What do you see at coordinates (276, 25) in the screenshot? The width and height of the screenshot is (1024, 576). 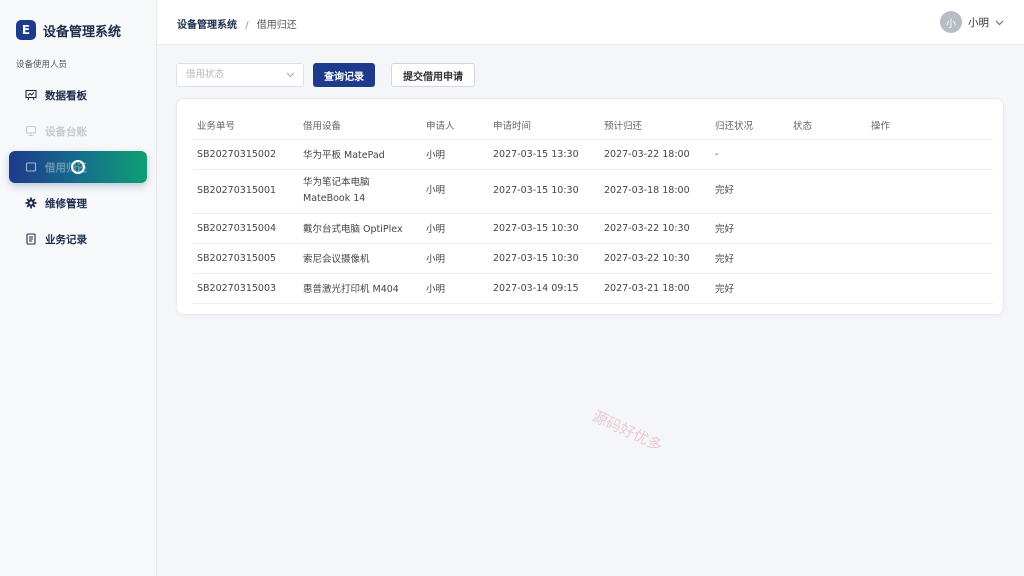 I see `breadcrumb-current: 借用归还` at bounding box center [276, 25].